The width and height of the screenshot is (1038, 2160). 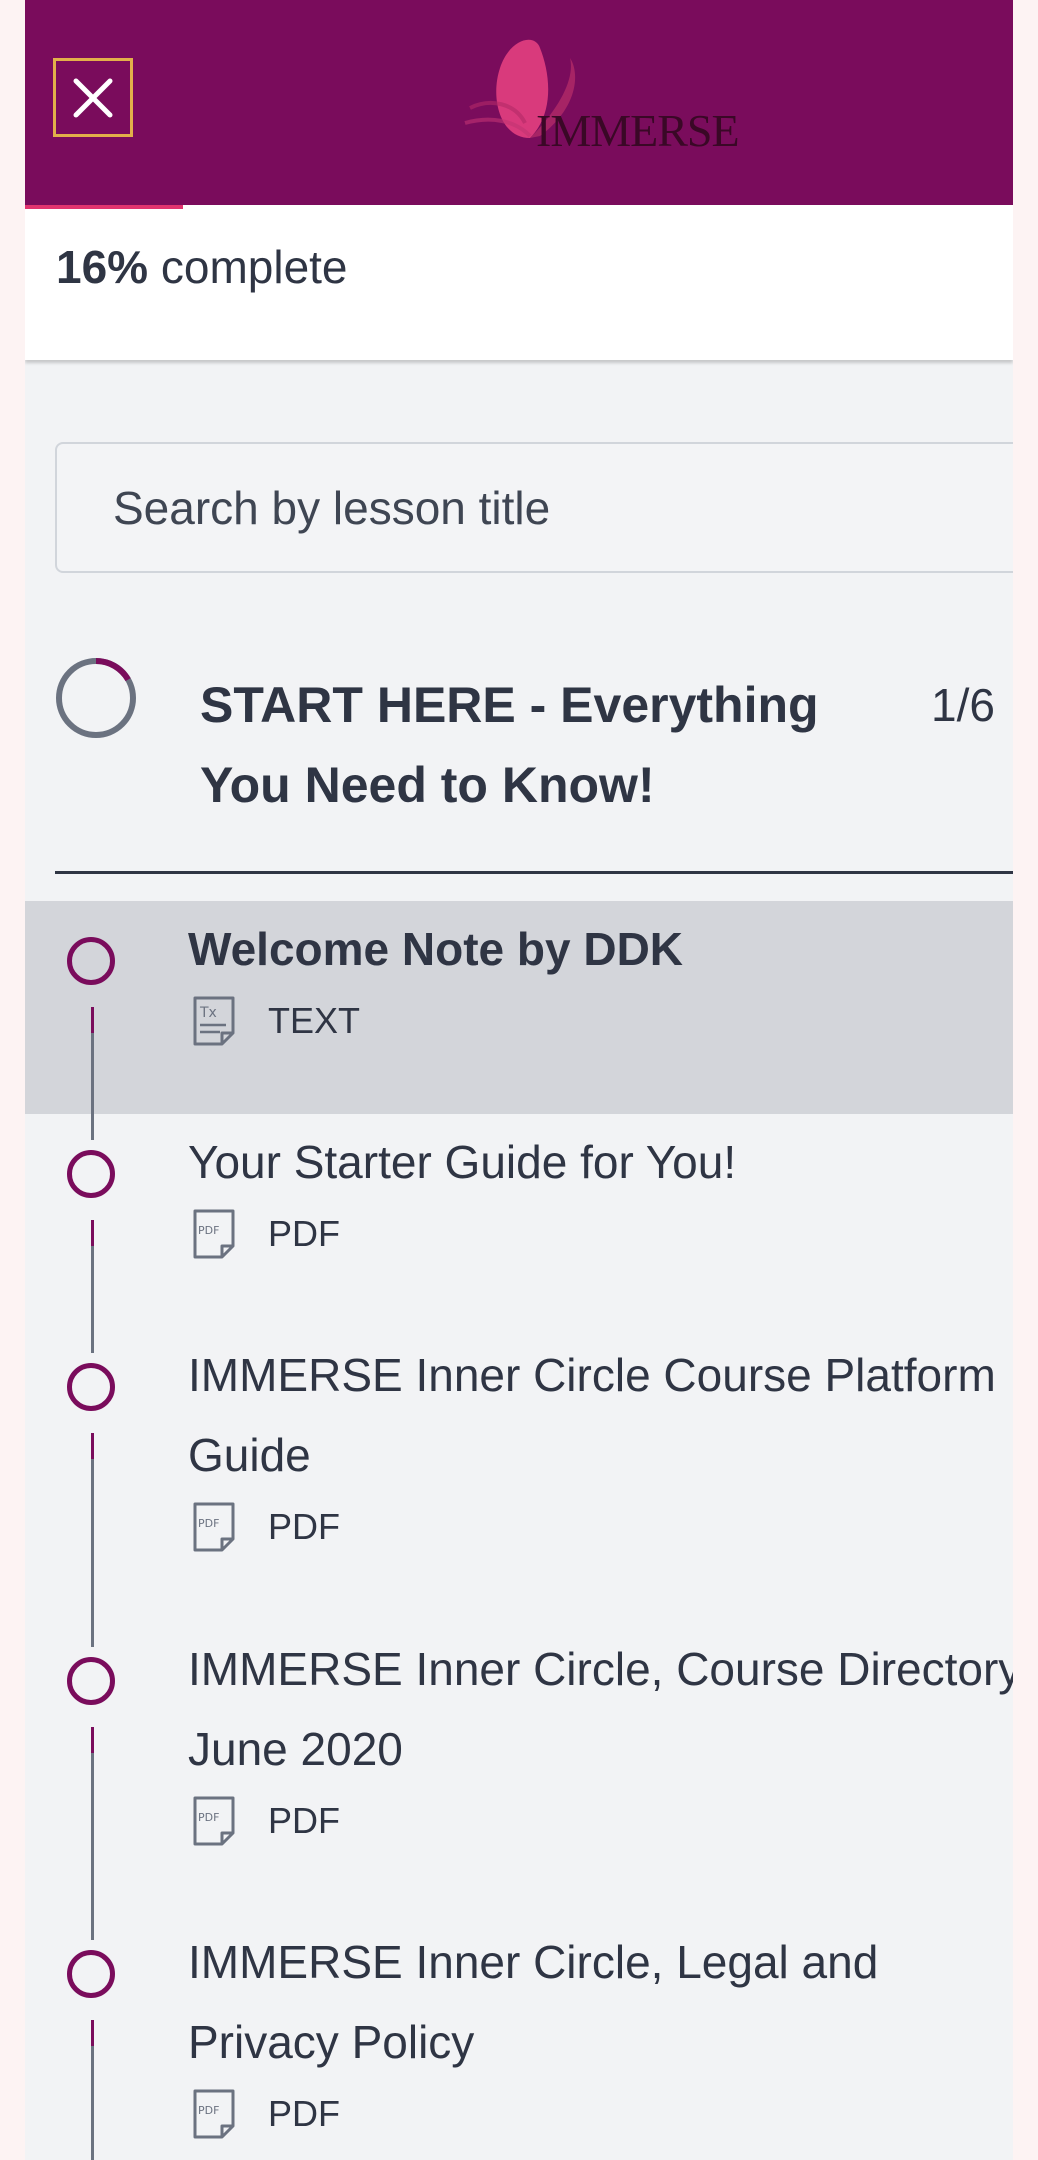 What do you see at coordinates (102, 267) in the screenshot?
I see `progress-percent: 16%` at bounding box center [102, 267].